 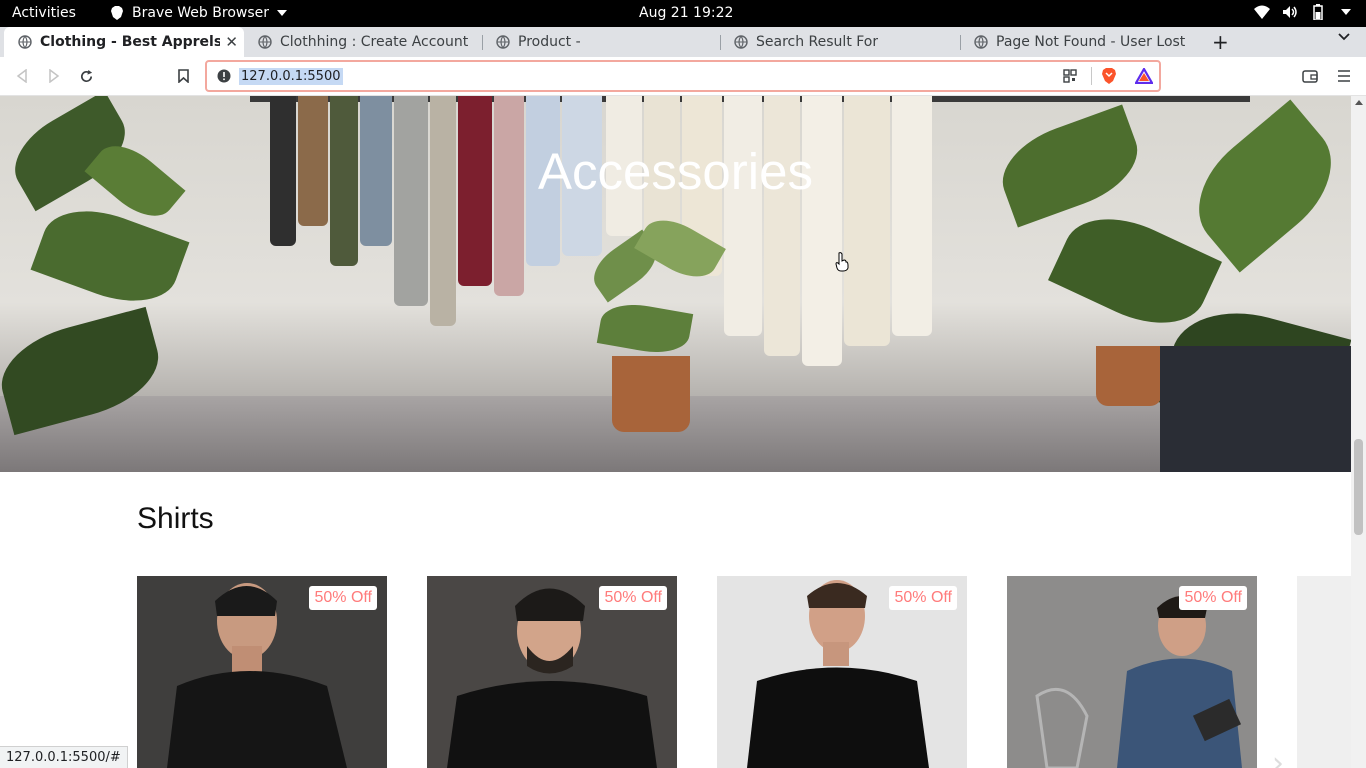 What do you see at coordinates (231, 42) in the screenshot?
I see `close-tab-icon: ✕` at bounding box center [231, 42].